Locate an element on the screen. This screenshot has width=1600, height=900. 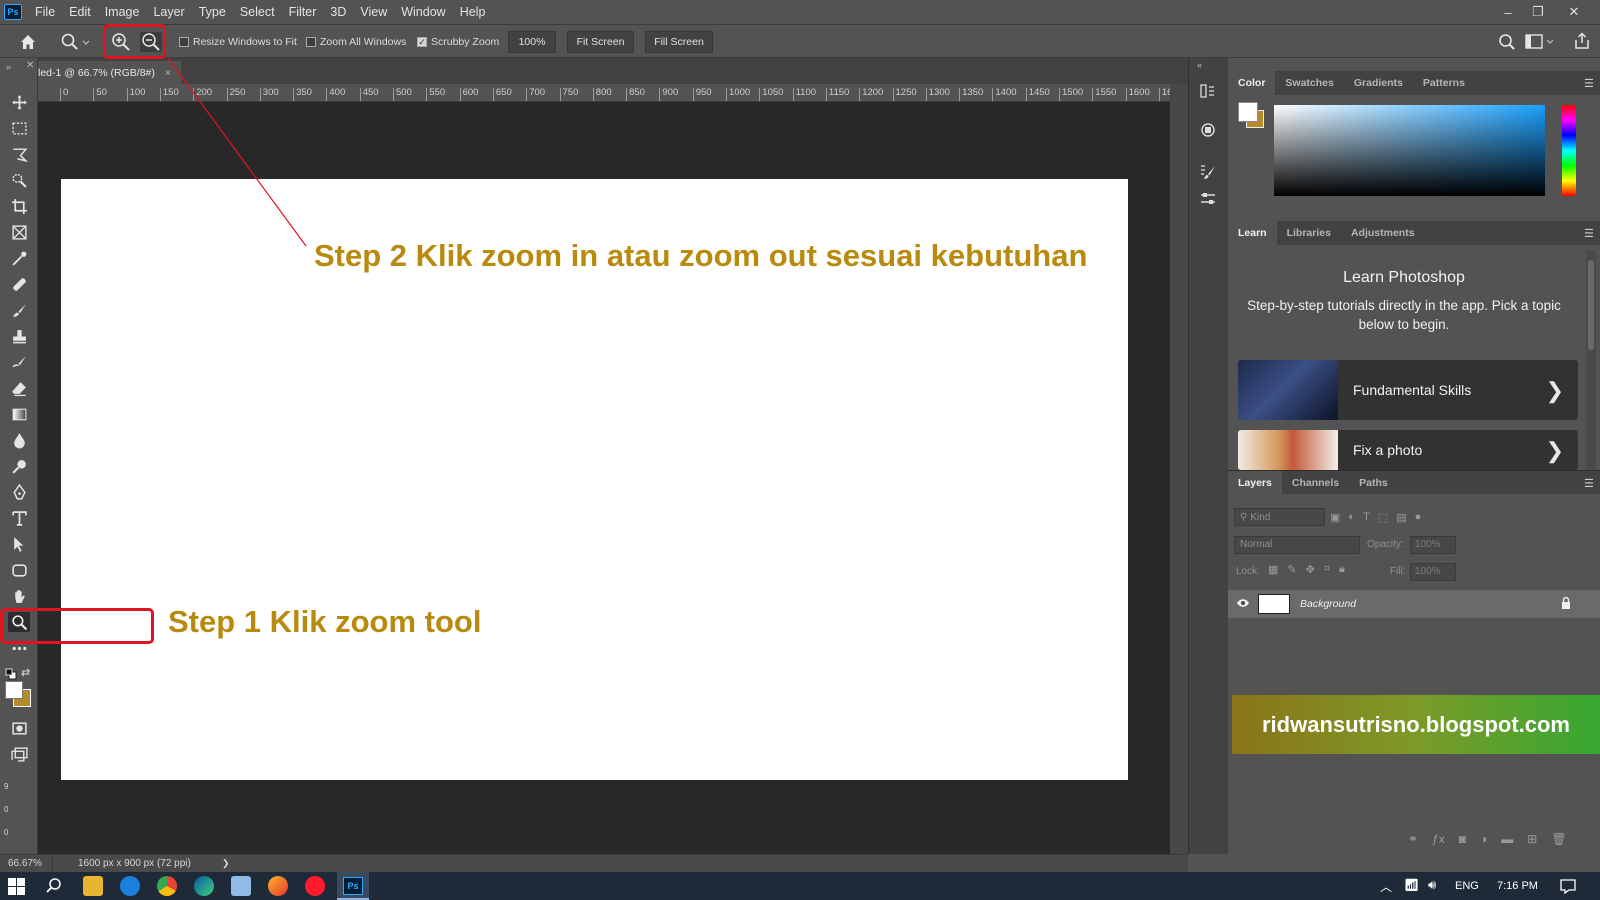
notification-icon is located at coordinates (1568, 887).